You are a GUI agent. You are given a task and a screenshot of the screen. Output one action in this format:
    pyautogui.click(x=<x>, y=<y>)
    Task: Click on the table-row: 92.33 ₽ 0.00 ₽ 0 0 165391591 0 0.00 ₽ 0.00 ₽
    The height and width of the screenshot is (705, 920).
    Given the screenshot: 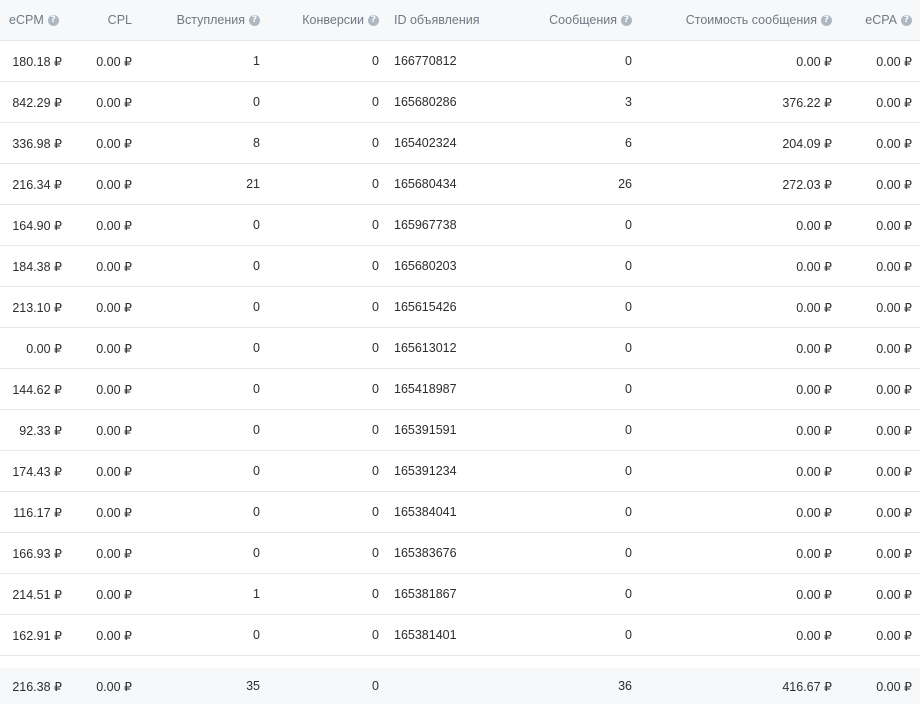 What is the action you would take?
    pyautogui.click(x=460, y=430)
    